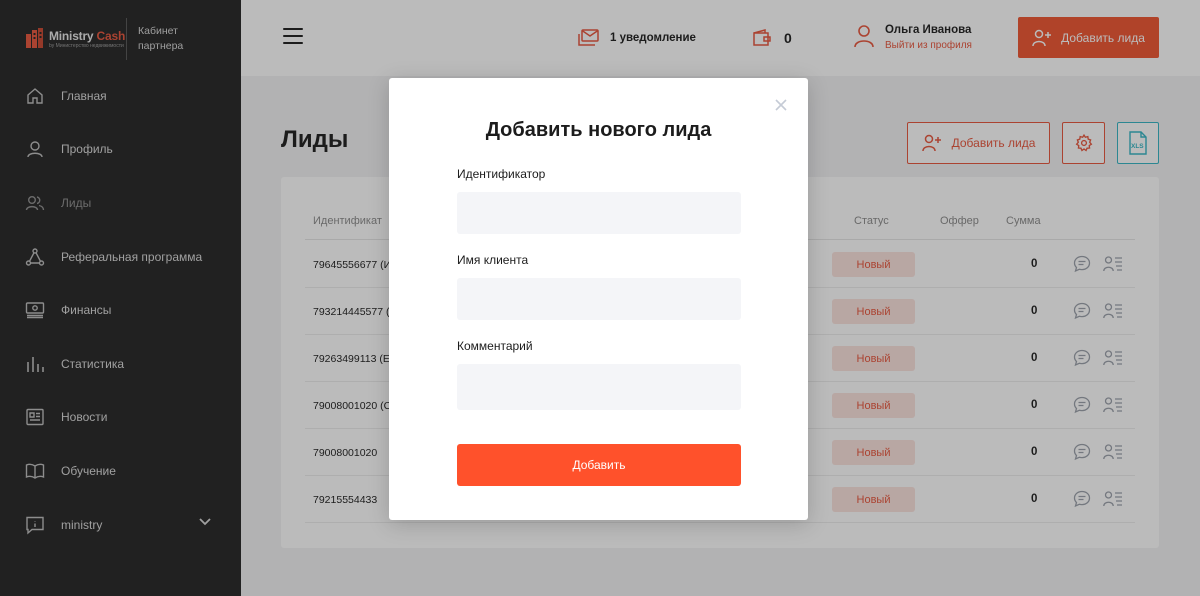 The height and width of the screenshot is (596, 1200). I want to click on identifier-input, so click(599, 213).